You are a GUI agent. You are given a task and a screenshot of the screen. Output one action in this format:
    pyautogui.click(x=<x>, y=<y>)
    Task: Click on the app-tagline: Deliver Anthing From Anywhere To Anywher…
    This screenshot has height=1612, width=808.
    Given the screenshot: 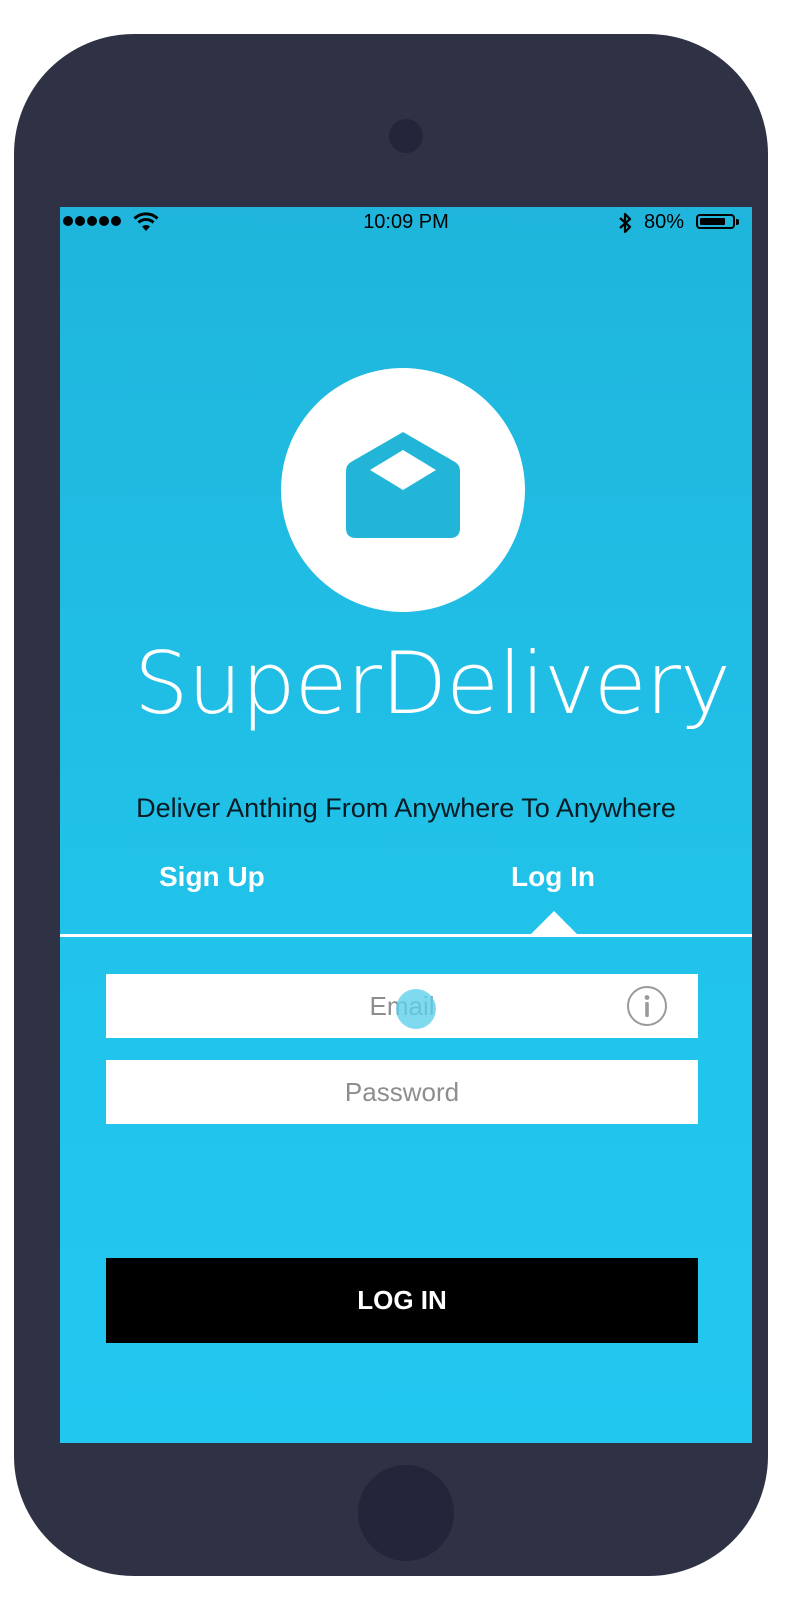 What is the action you would take?
    pyautogui.click(x=406, y=808)
    